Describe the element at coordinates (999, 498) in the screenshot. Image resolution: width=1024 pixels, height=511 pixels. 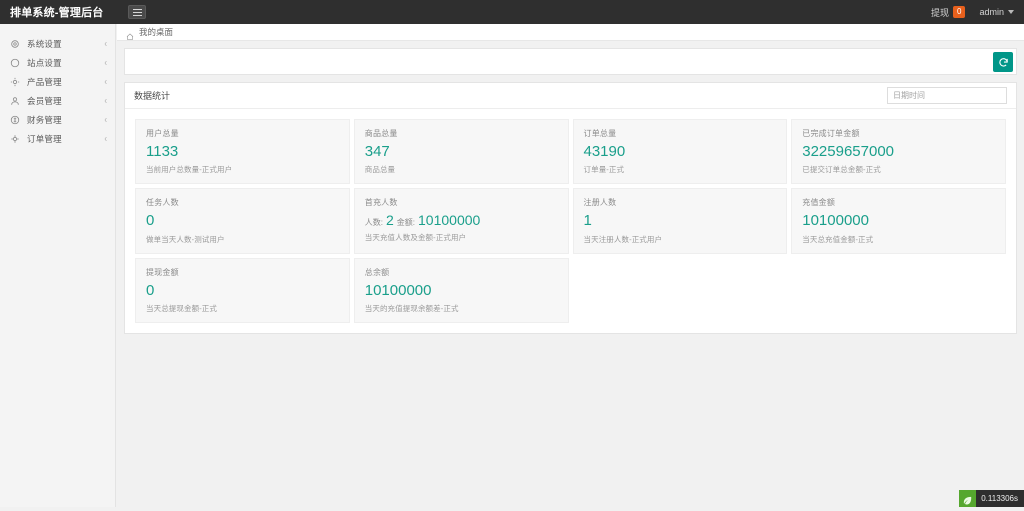
I see `elapsed-time-text: 0.113306s` at that location.